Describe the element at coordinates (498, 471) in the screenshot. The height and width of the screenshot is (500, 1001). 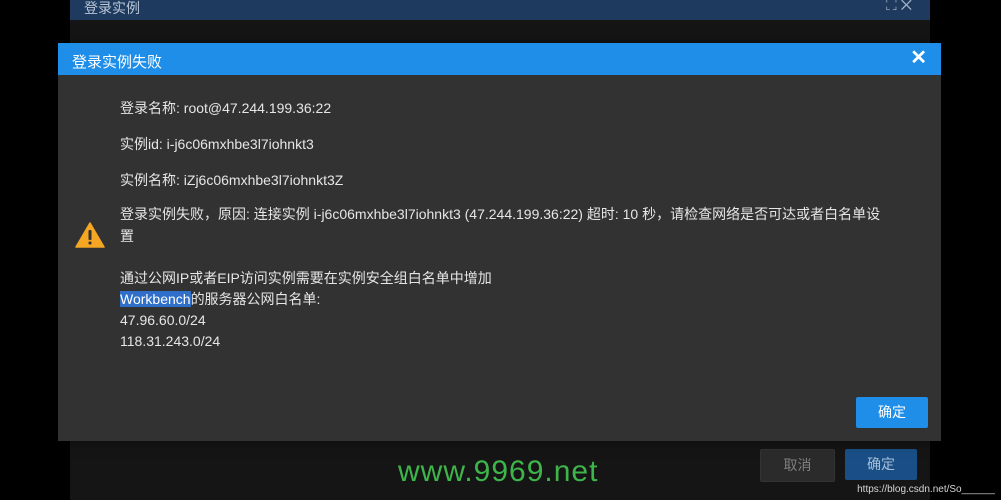
I see `watermark: www.9969.net` at that location.